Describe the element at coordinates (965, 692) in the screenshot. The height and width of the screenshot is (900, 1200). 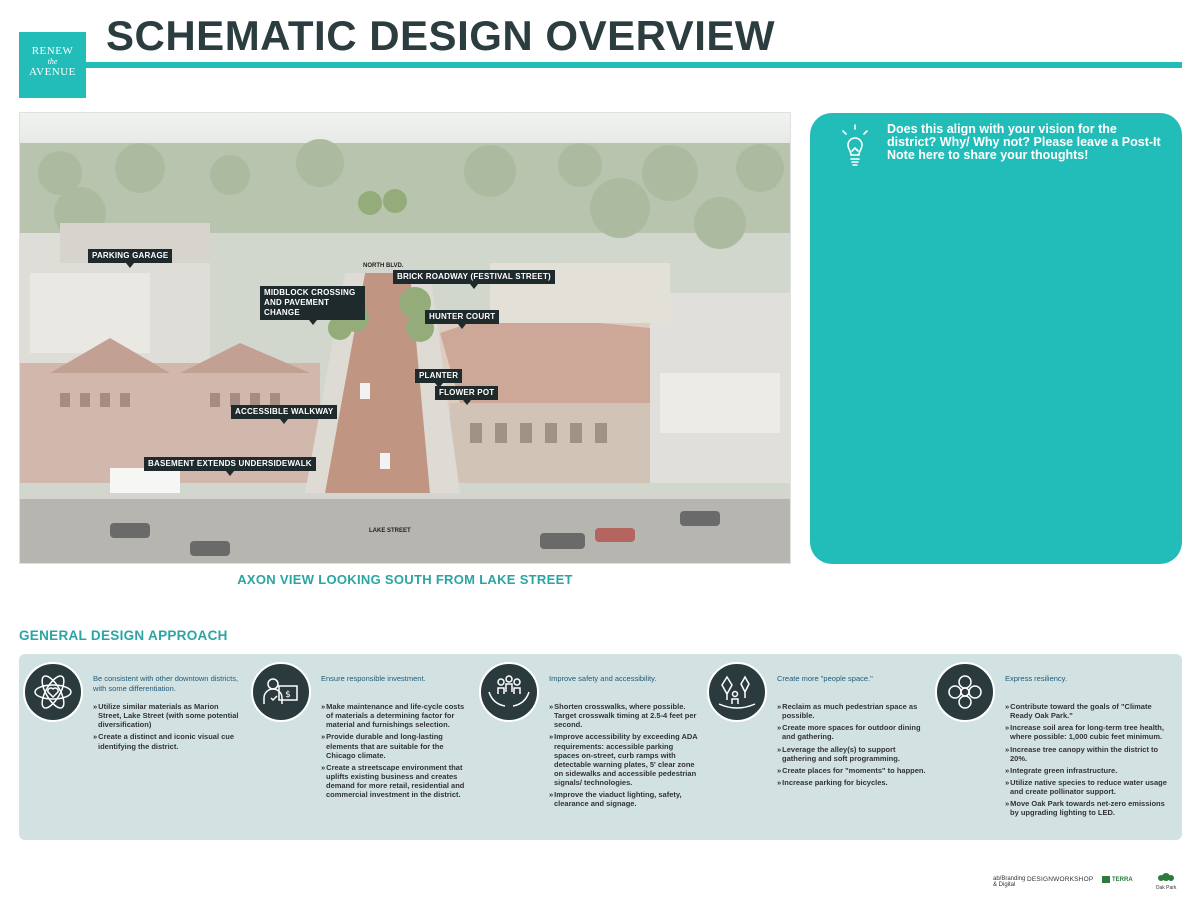
I see `flower-icon` at that location.